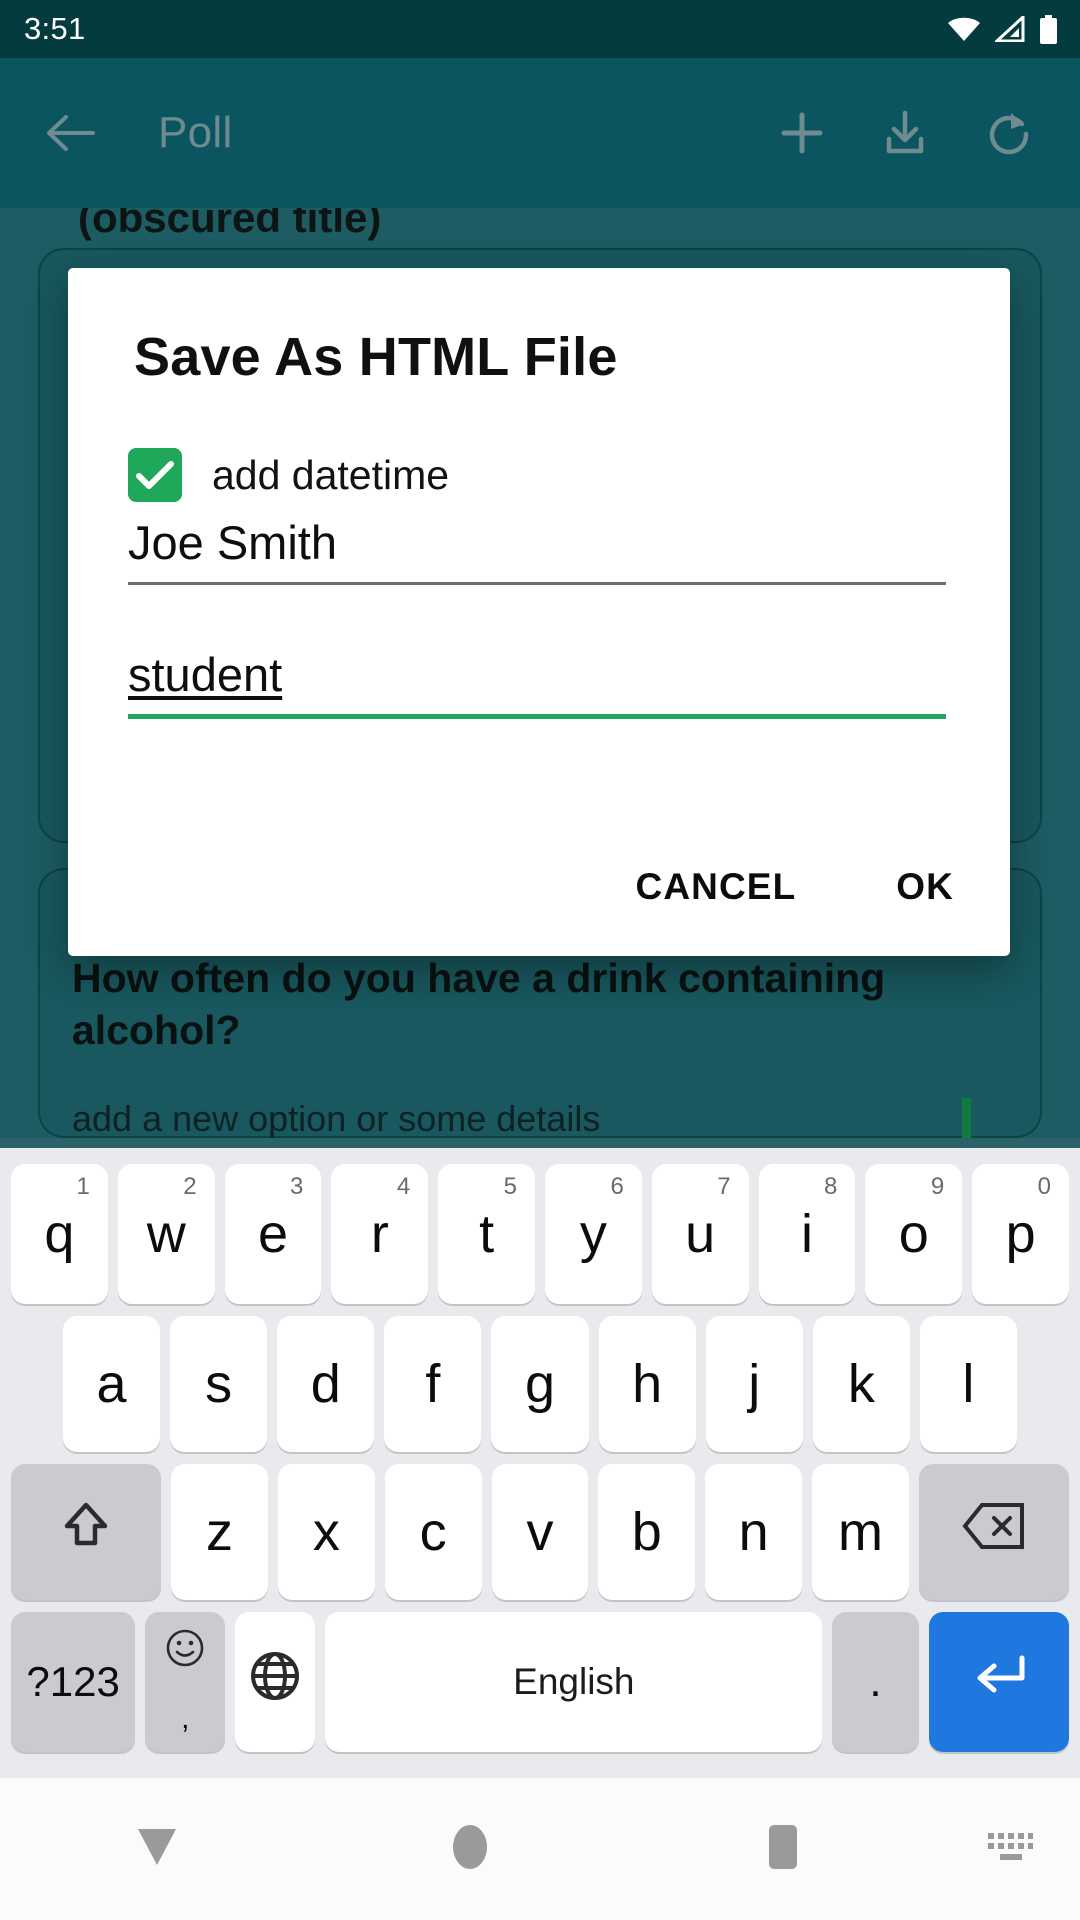  I want to click on cellular-signal-icon, so click(1010, 29).